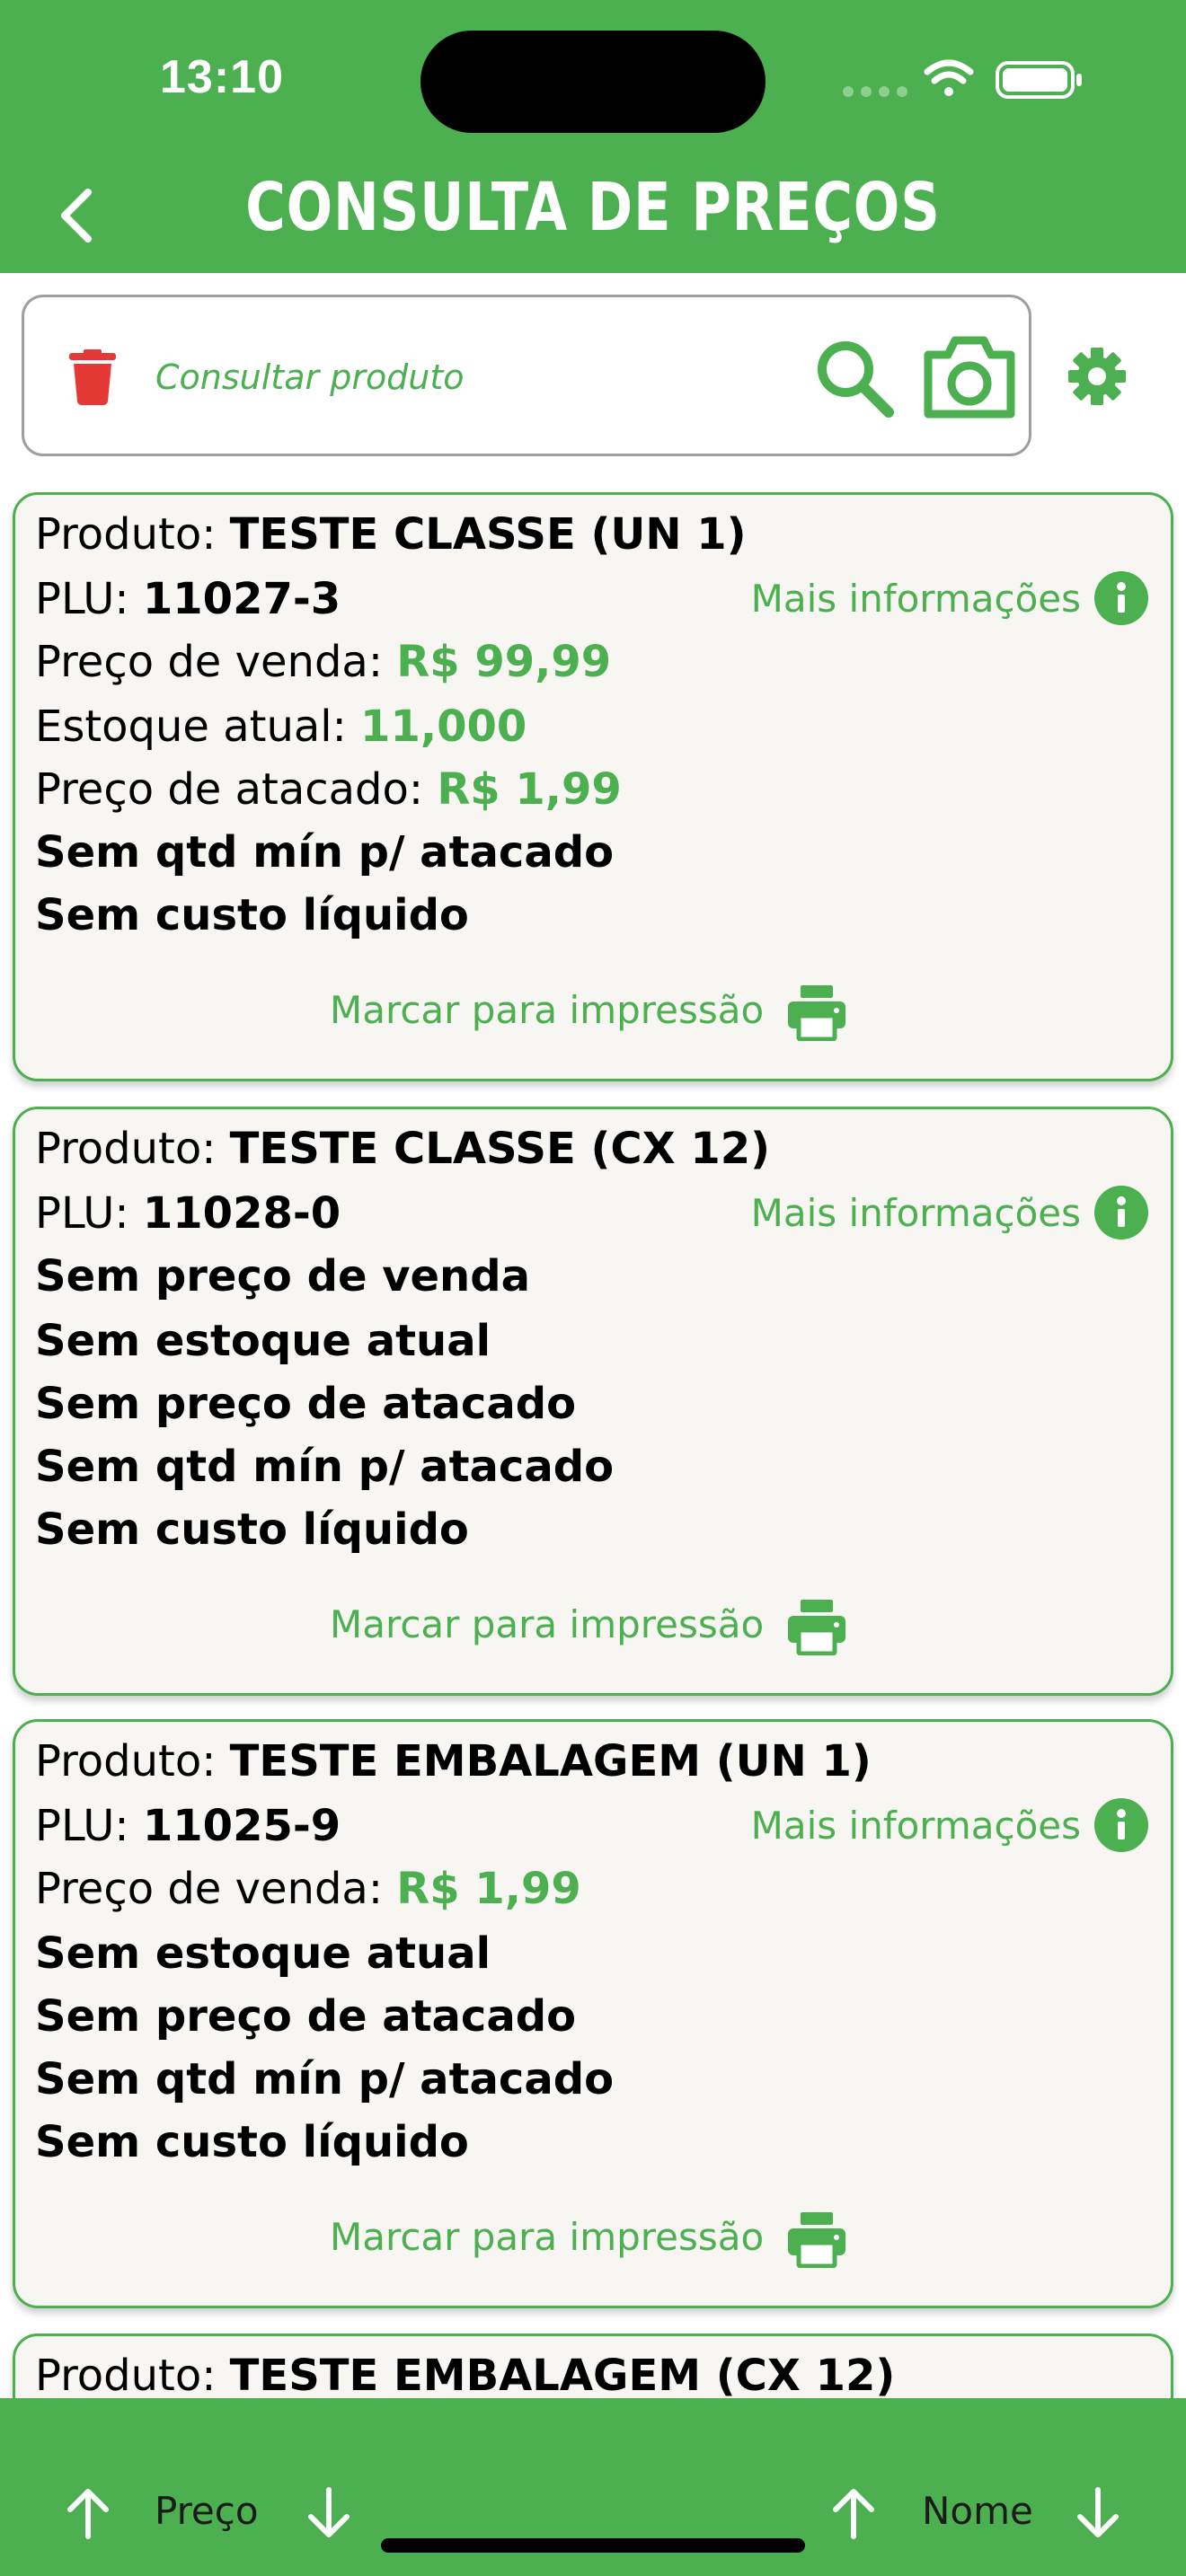  I want to click on stock-line: Estoque atual: 11,000, so click(281, 726).